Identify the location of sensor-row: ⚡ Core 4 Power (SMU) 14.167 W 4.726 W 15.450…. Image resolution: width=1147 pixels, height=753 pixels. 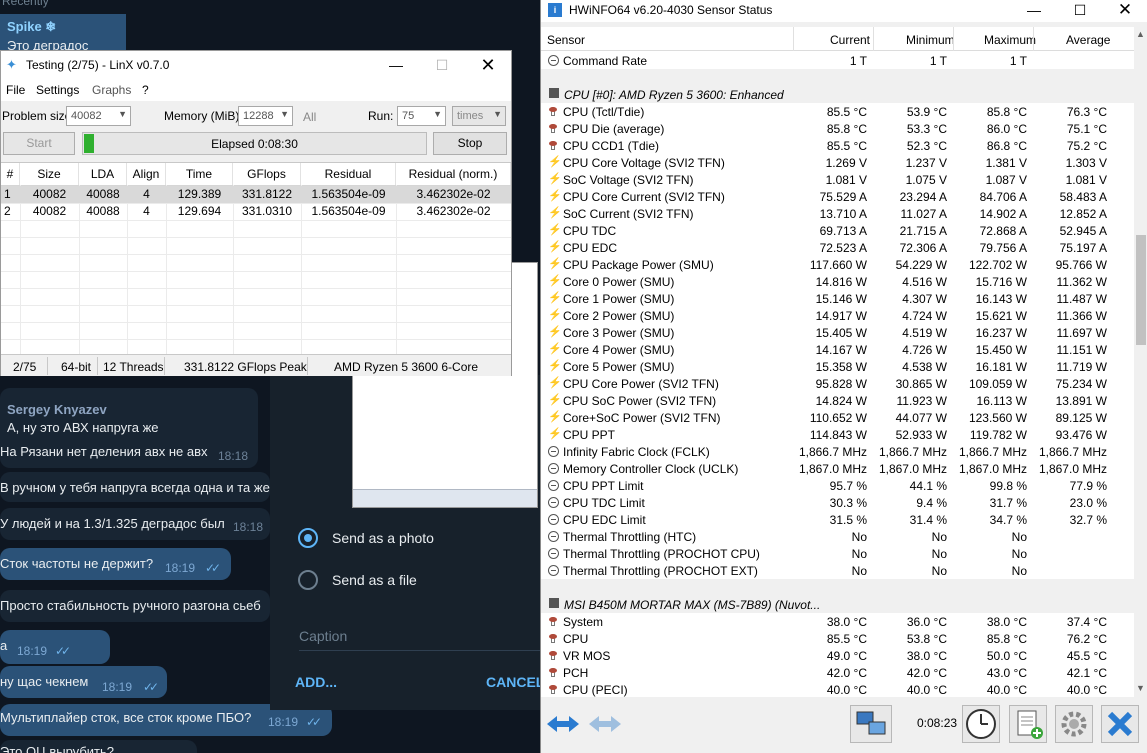
(837, 349).